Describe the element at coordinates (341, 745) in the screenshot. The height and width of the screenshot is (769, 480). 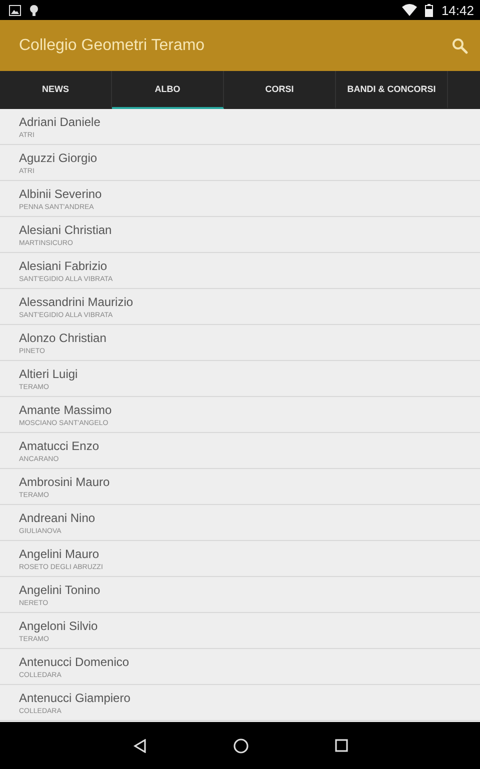
I see `recents-icon` at that location.